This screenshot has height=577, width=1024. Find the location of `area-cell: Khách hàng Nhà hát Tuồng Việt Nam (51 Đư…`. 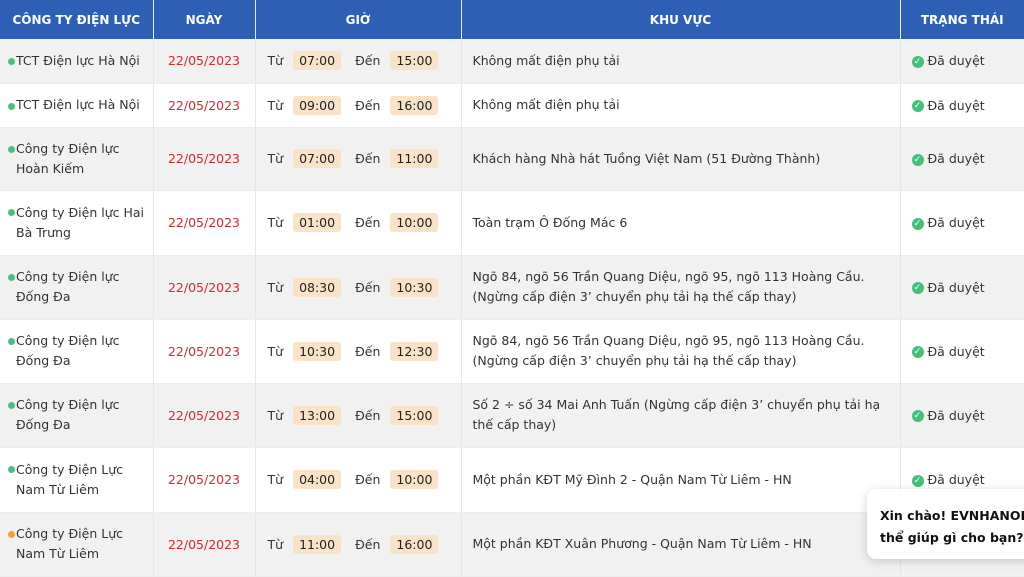

area-cell: Khách hàng Nhà hát Tuồng Việt Nam (51 Đư… is located at coordinates (681, 159).